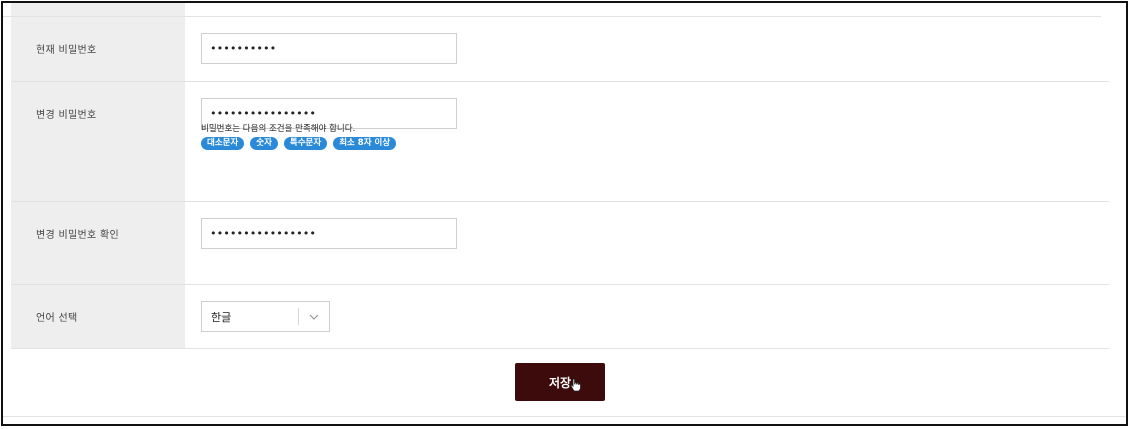  What do you see at coordinates (329, 233) in the screenshot?
I see `confirm-password-input: ••••••••••••••••` at bounding box center [329, 233].